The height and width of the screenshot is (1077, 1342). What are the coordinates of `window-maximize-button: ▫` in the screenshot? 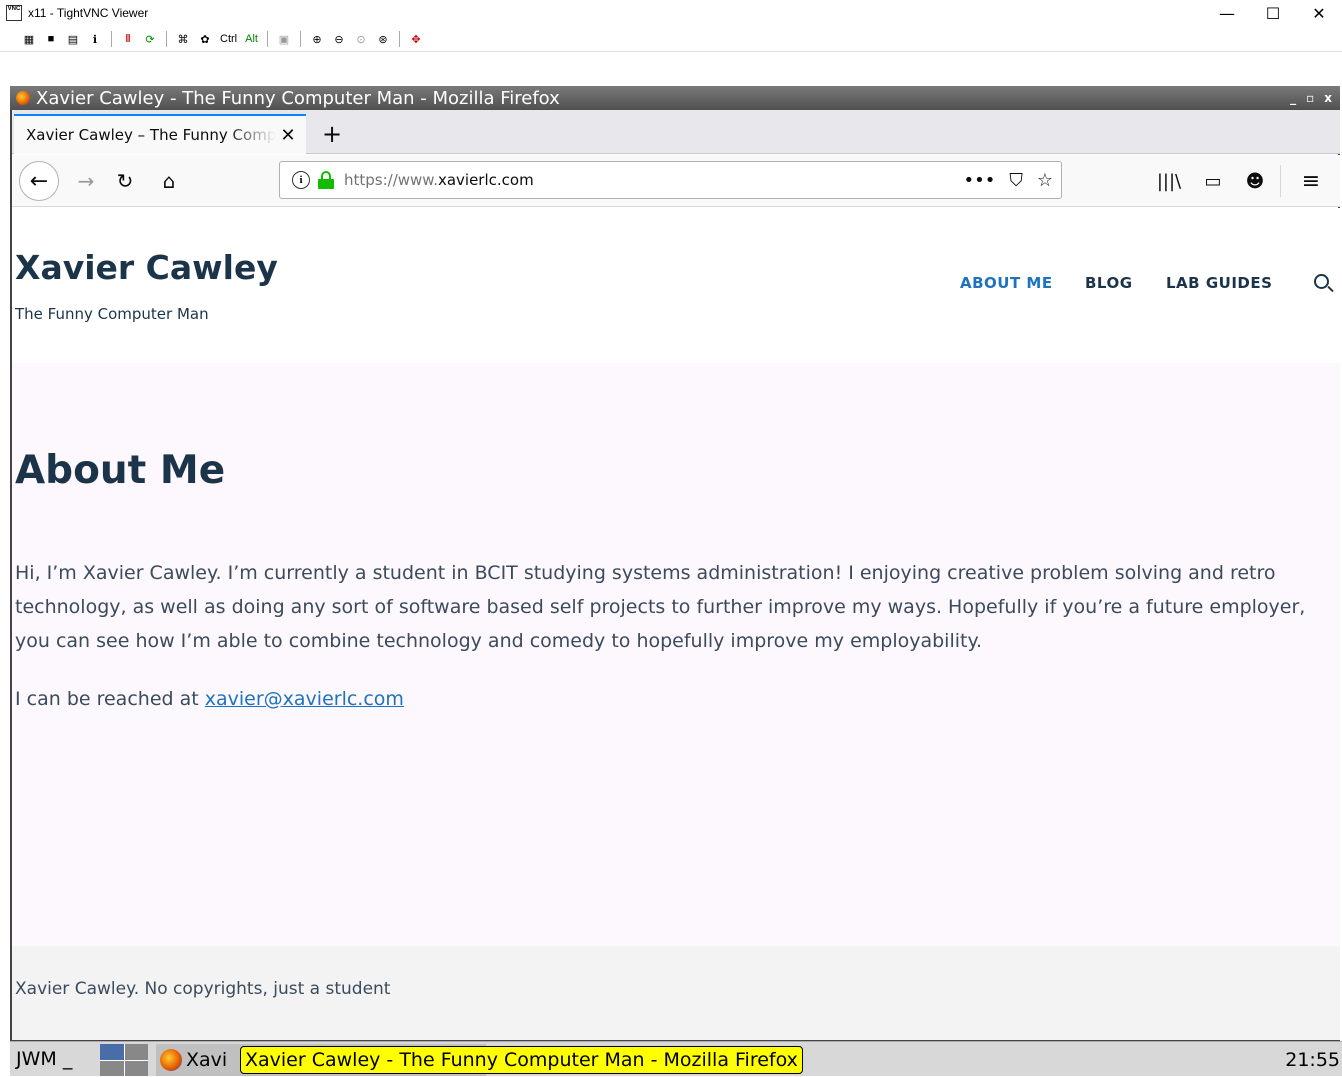 It's located at (1310, 98).